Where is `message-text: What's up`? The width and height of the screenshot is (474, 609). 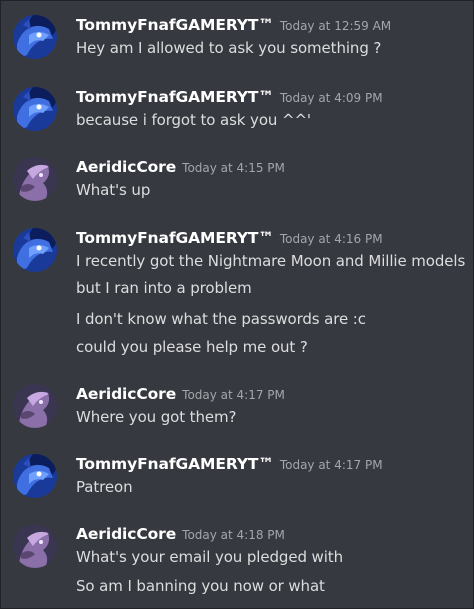
message-text: What's up is located at coordinates (113, 190).